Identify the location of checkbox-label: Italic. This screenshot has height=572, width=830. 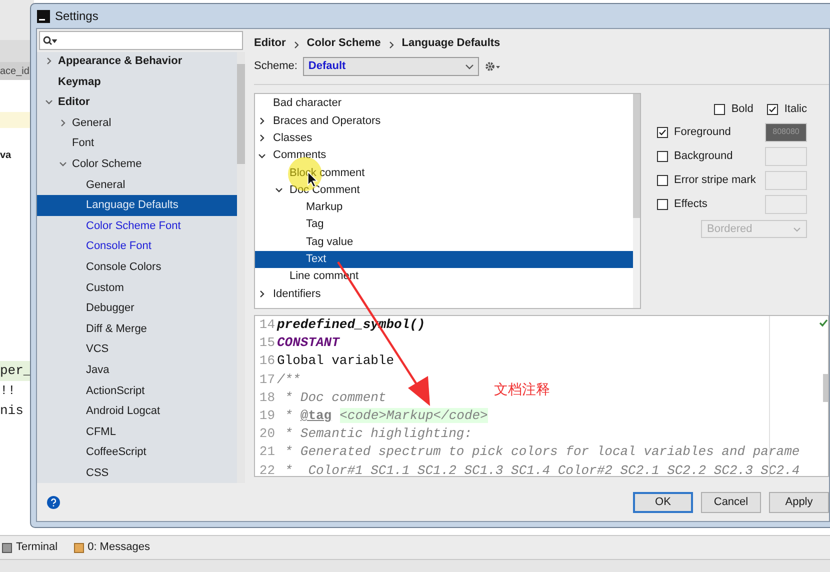
(795, 109).